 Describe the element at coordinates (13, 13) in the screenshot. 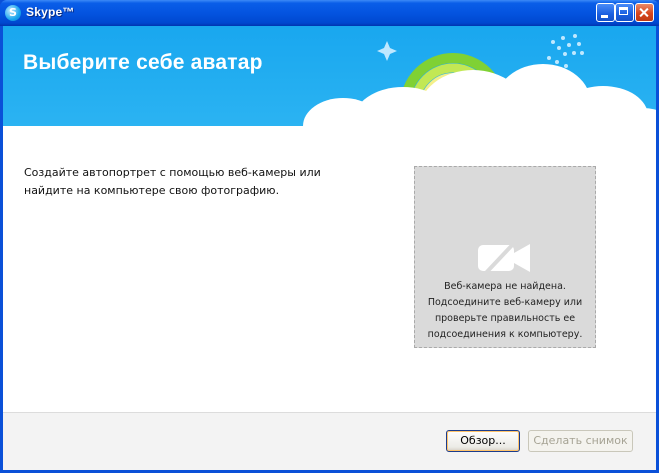

I see `skype-icon: S` at that location.